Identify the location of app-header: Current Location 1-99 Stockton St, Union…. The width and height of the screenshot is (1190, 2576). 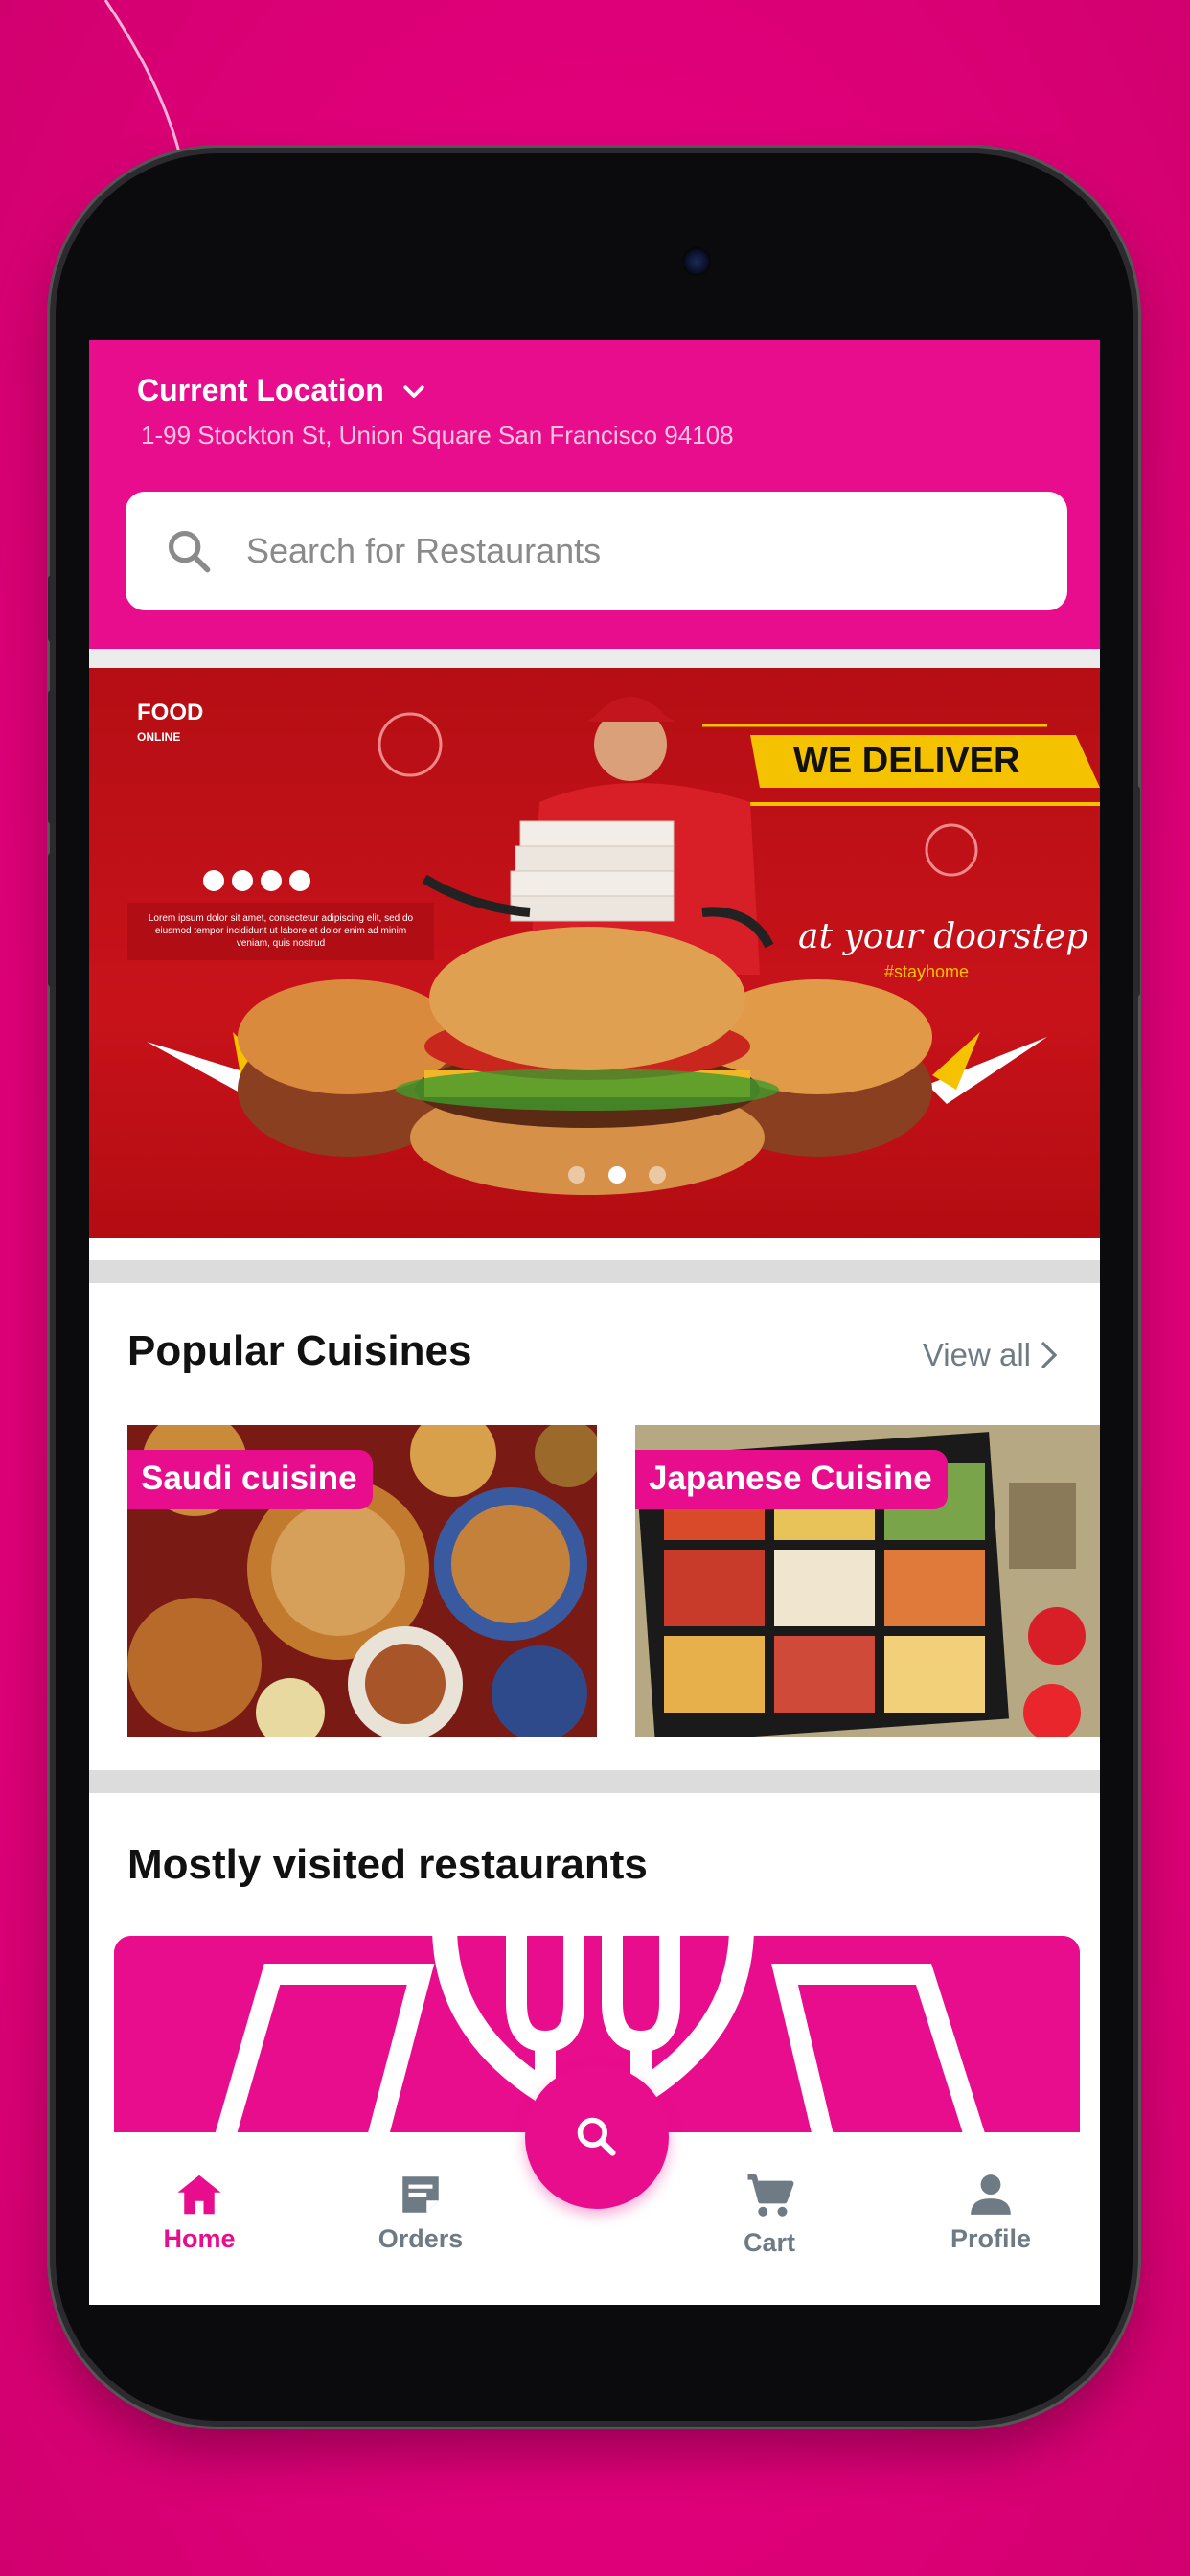
(594, 494).